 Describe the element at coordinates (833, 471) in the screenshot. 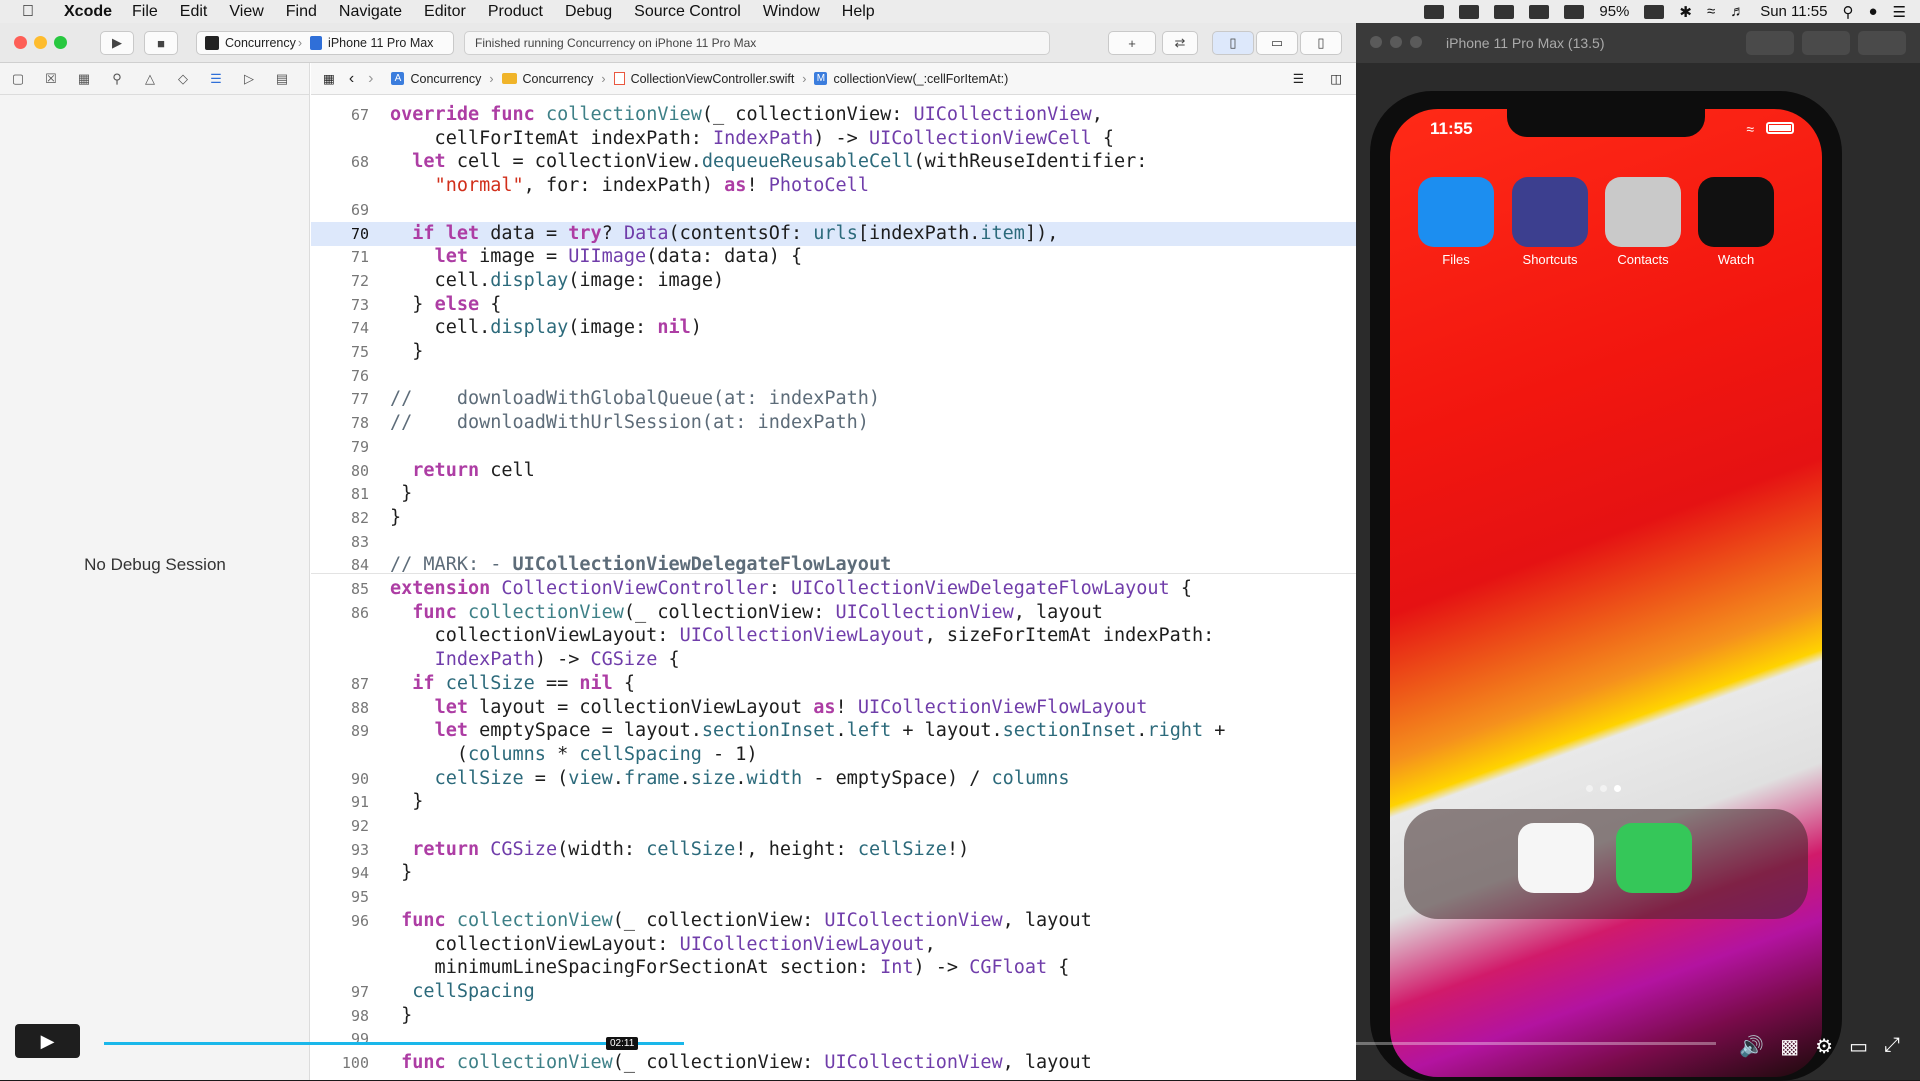

I see `code-line: 80 return cell` at that location.